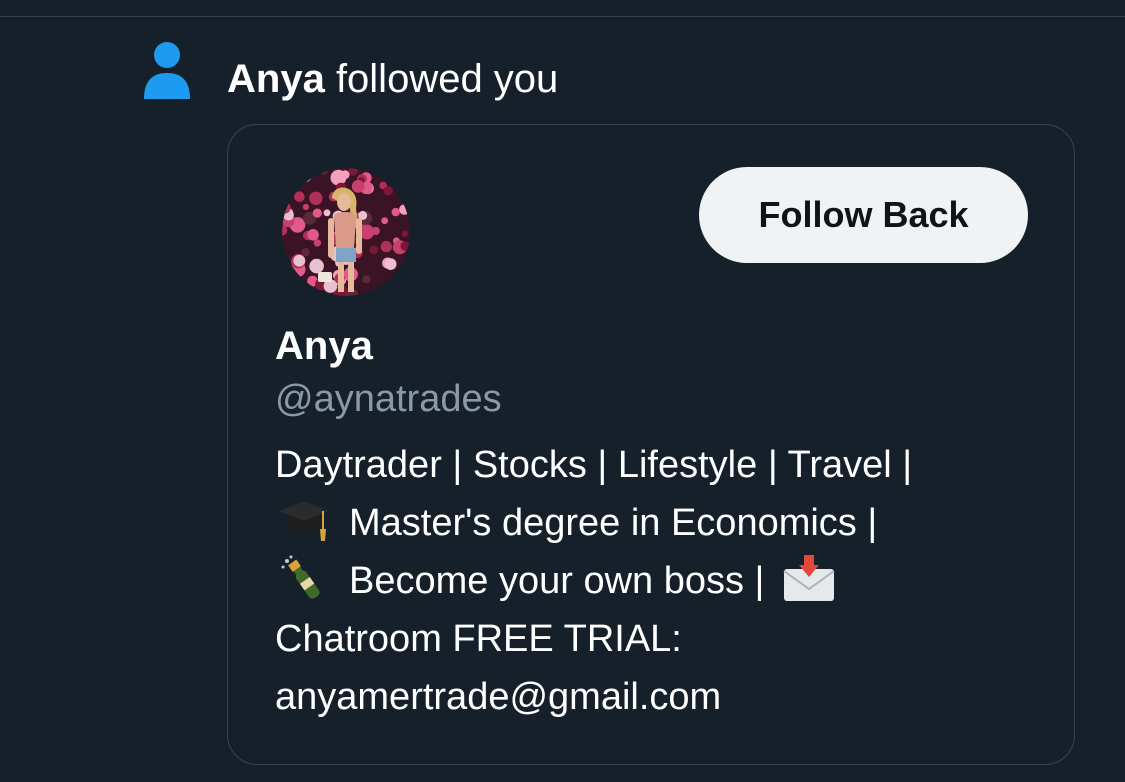 This screenshot has height=782, width=1125. I want to click on bio-line-4: Chatroom FREE TRIAL:, so click(478, 639).